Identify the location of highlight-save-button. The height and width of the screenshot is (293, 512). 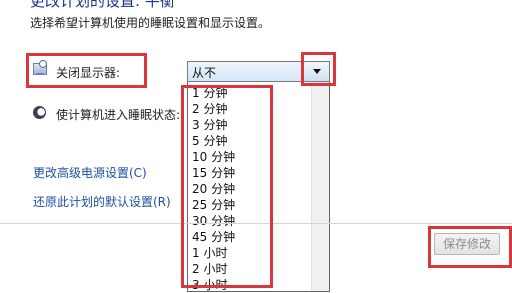
(470, 247).